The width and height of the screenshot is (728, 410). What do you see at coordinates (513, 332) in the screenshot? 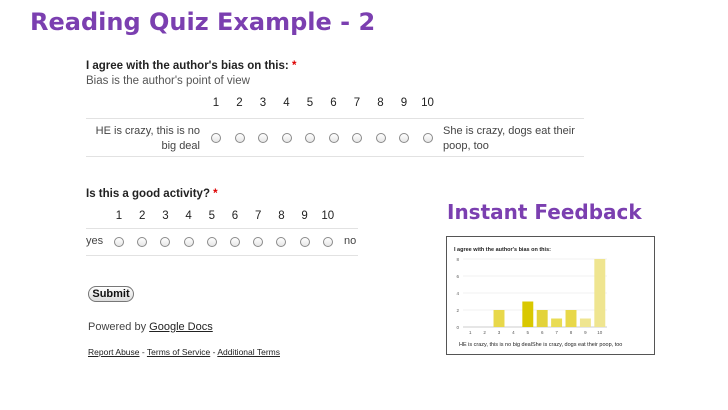
I see `chart-x-tick-label: 4` at bounding box center [513, 332].